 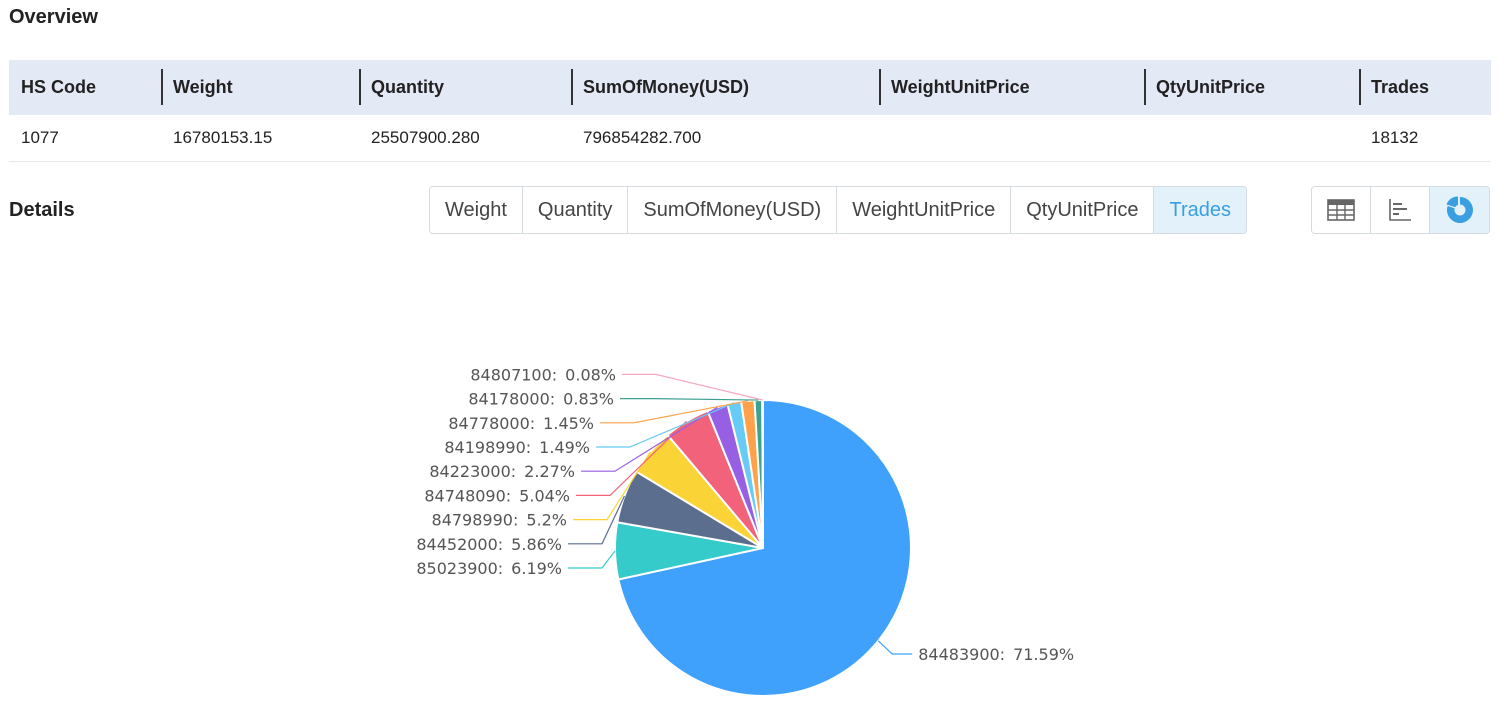 What do you see at coordinates (502, 471) in the screenshot?
I see `pie-label-84223000: 84223000: 2.27%` at bounding box center [502, 471].